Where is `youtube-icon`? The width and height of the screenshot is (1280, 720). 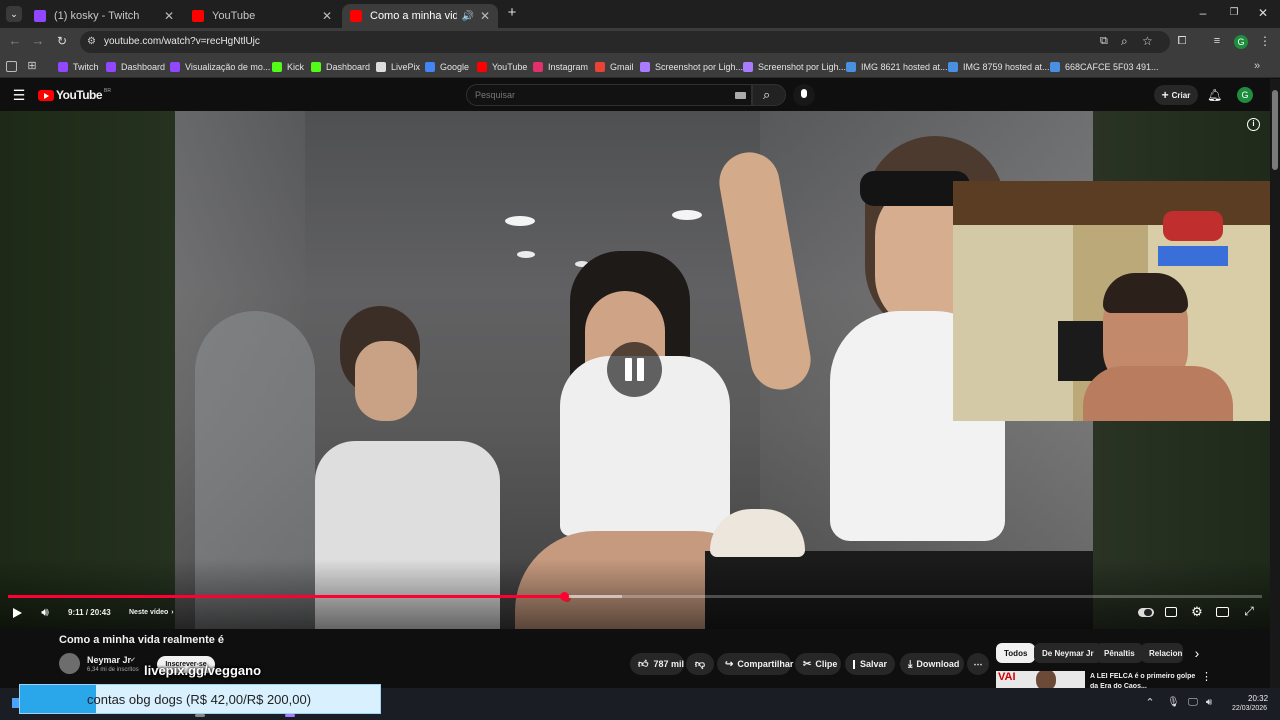 youtube-icon is located at coordinates (198, 16).